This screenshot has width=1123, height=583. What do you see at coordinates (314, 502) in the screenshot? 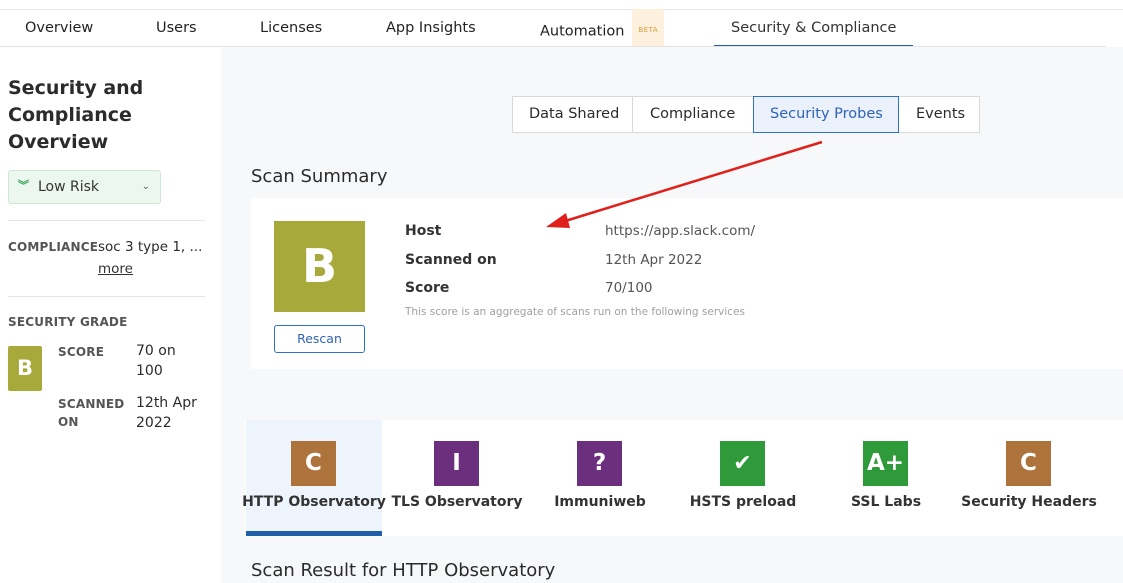
I see `service-label: HTTP Observatory` at bounding box center [314, 502].